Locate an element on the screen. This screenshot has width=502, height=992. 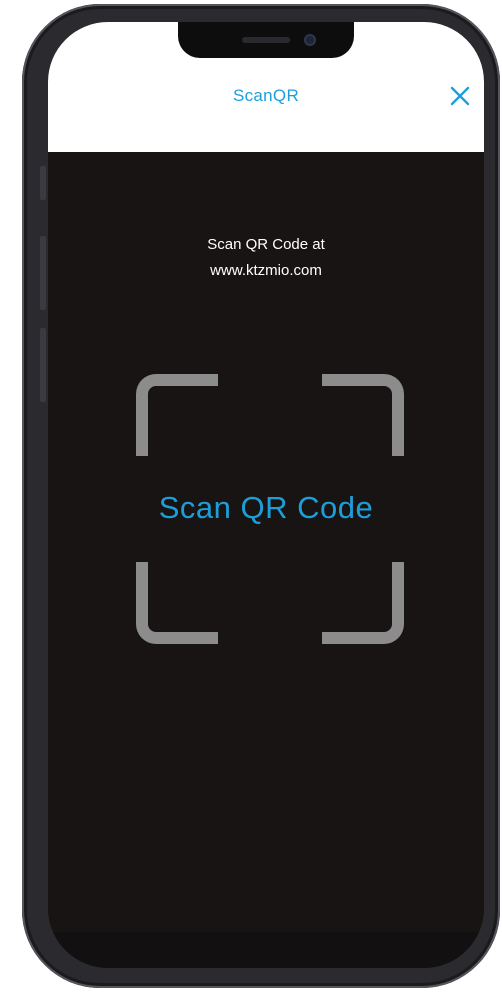
close-button is located at coordinates (460, 96).